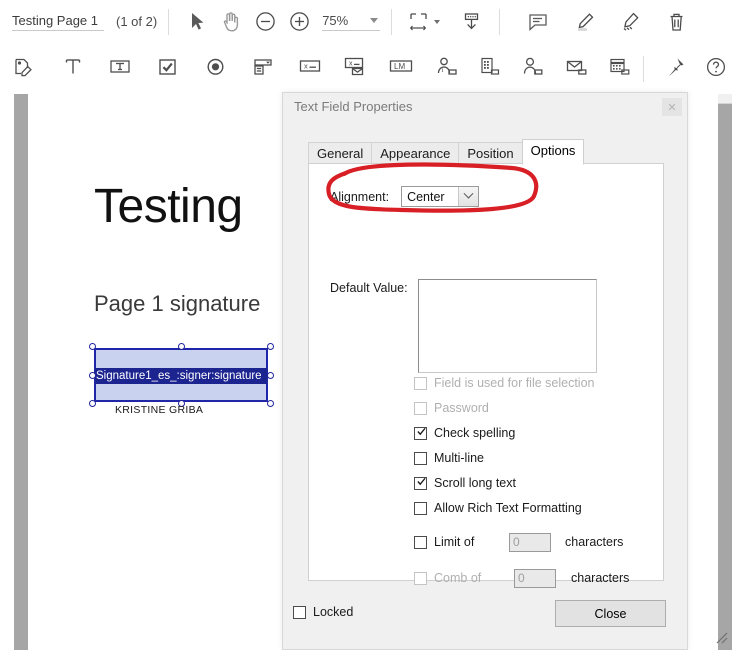  I want to click on chevron-down-icon, so click(468, 196).